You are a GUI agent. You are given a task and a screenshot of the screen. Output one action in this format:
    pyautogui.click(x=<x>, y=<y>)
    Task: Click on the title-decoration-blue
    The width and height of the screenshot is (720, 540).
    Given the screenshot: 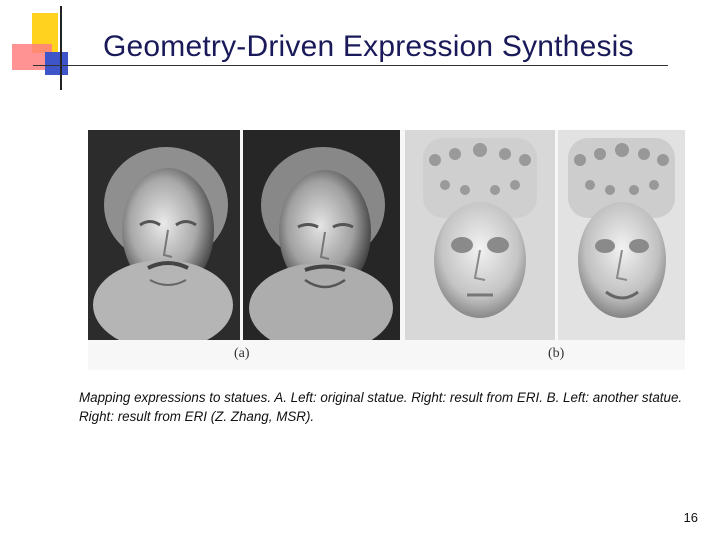 What is the action you would take?
    pyautogui.click(x=56, y=63)
    